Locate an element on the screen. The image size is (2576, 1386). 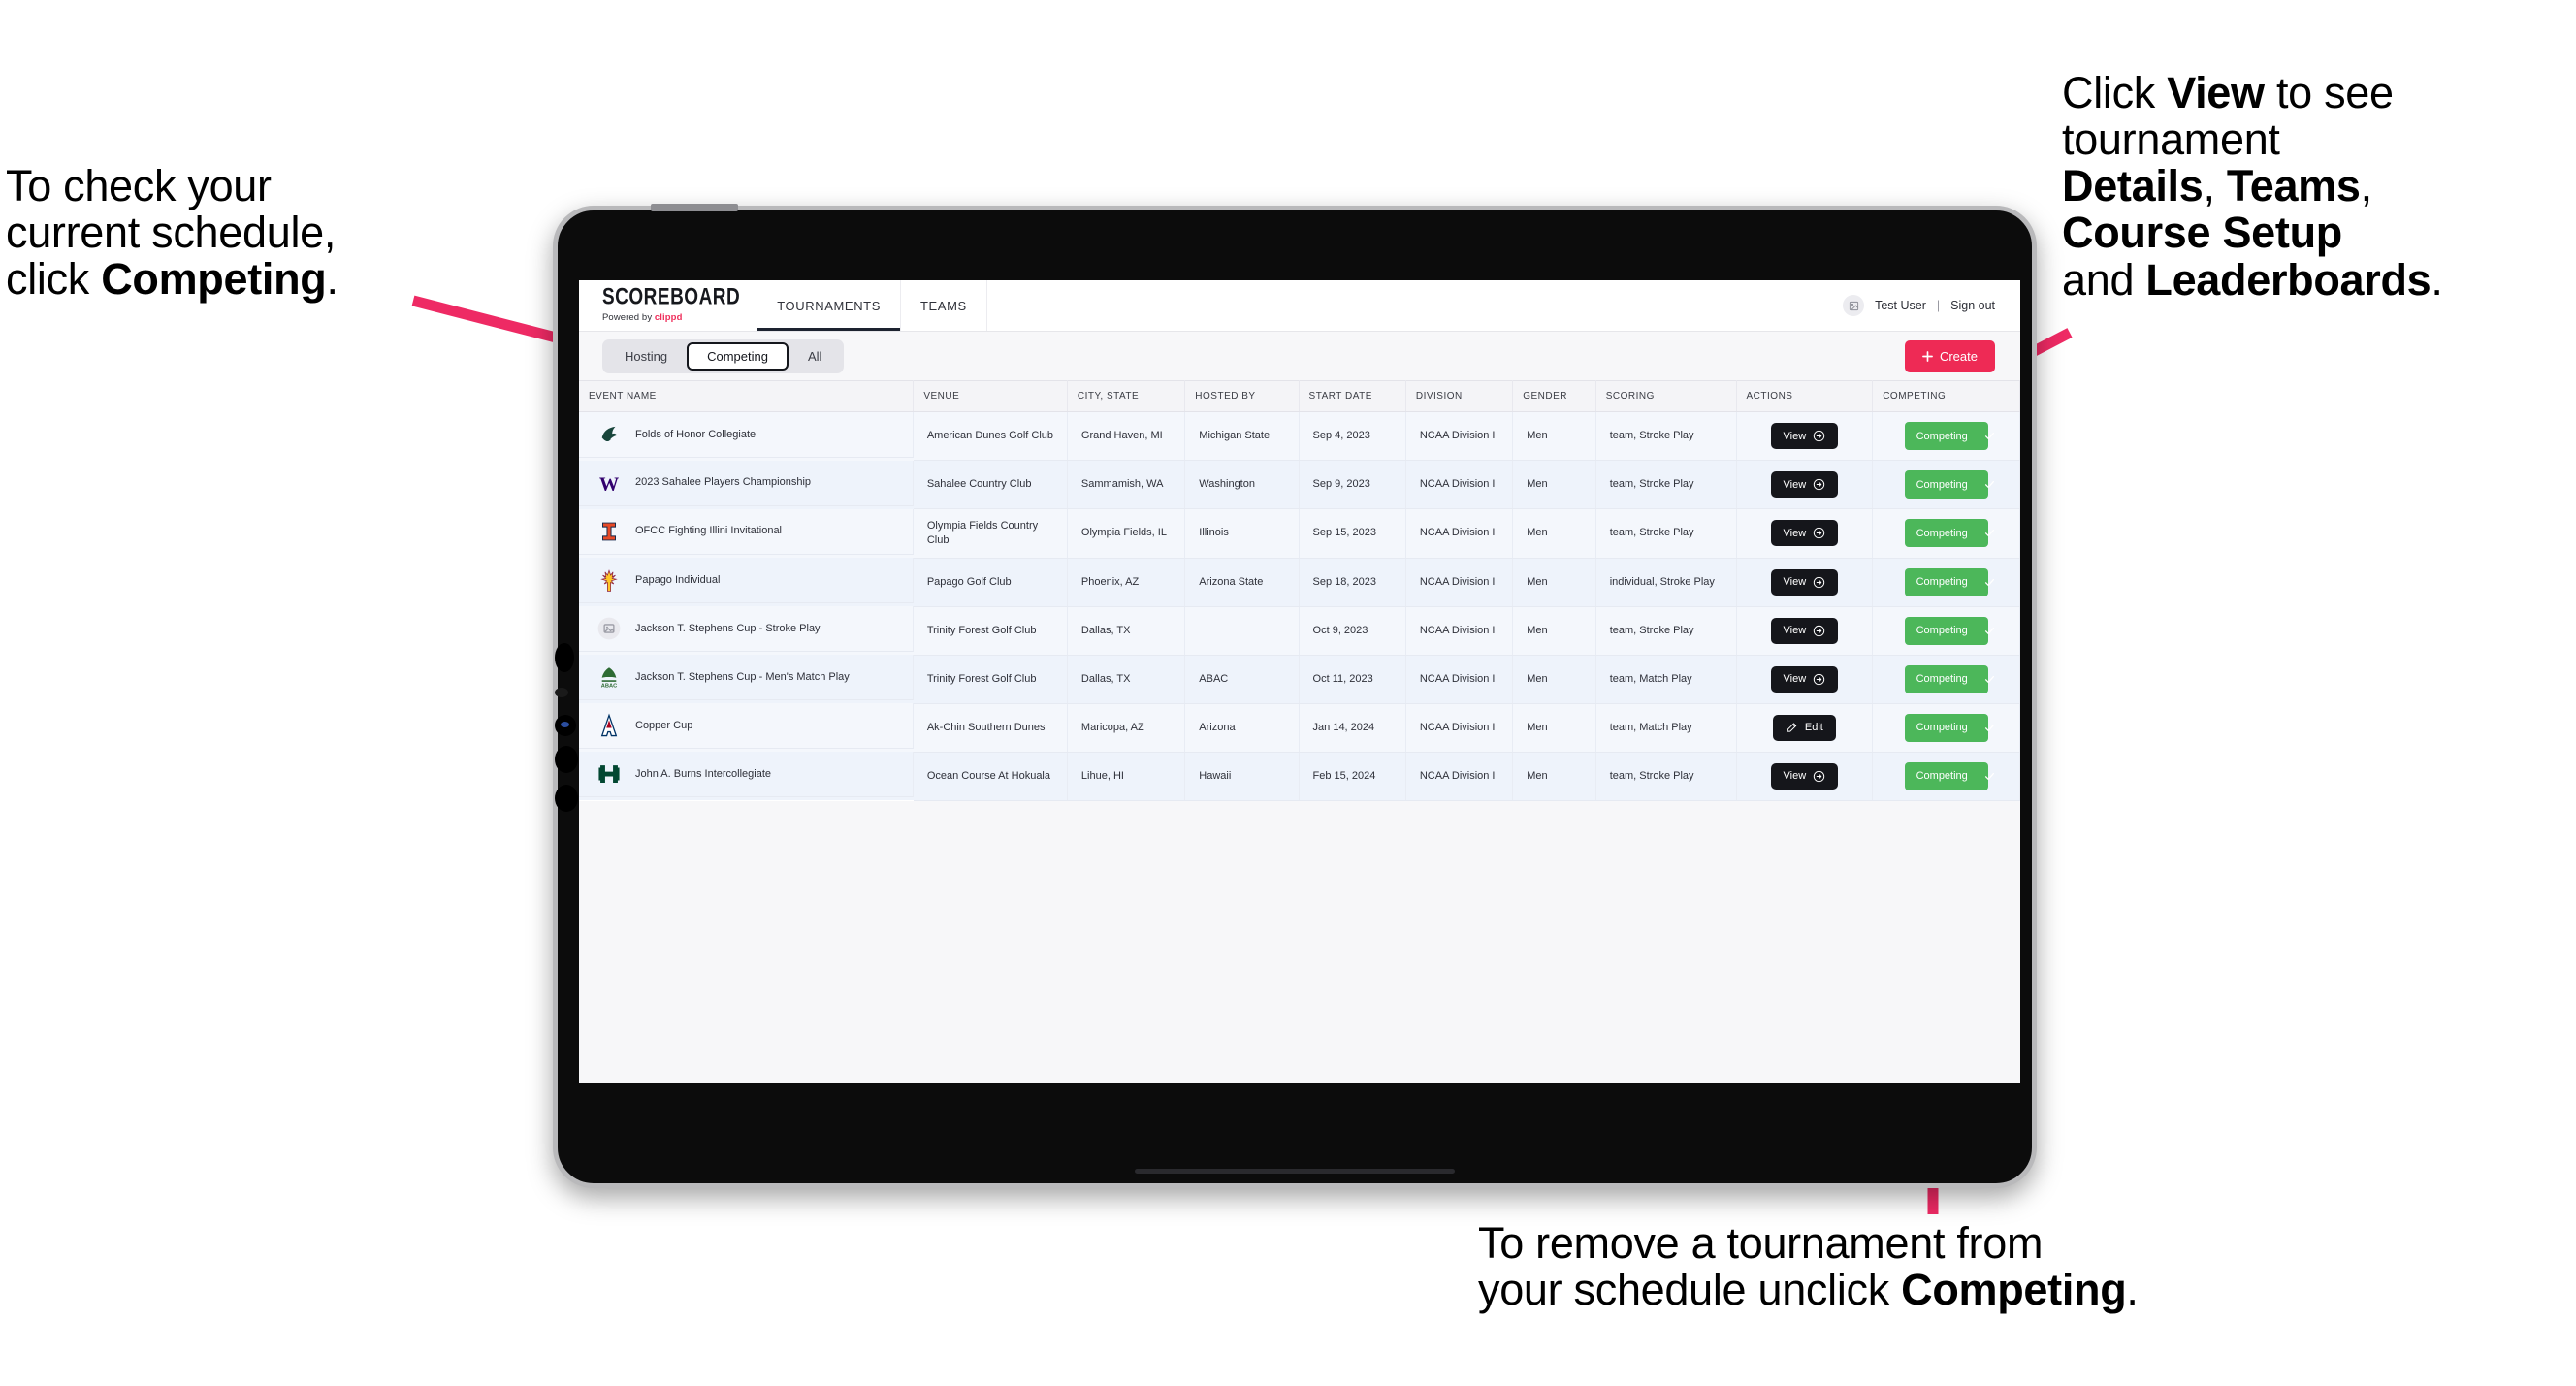
sign-out-link: Sign out is located at coordinates (1972, 305).